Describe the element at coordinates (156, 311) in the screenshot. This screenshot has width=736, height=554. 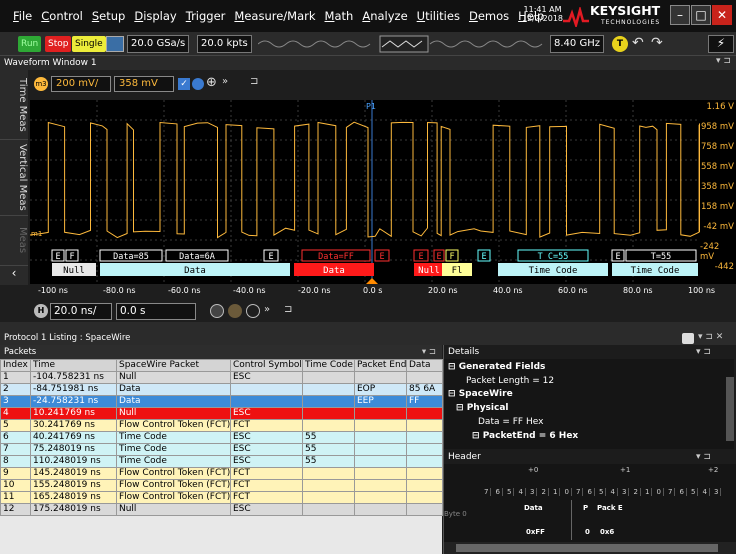
I see `horizontal-position-field: 0.0 s` at that location.